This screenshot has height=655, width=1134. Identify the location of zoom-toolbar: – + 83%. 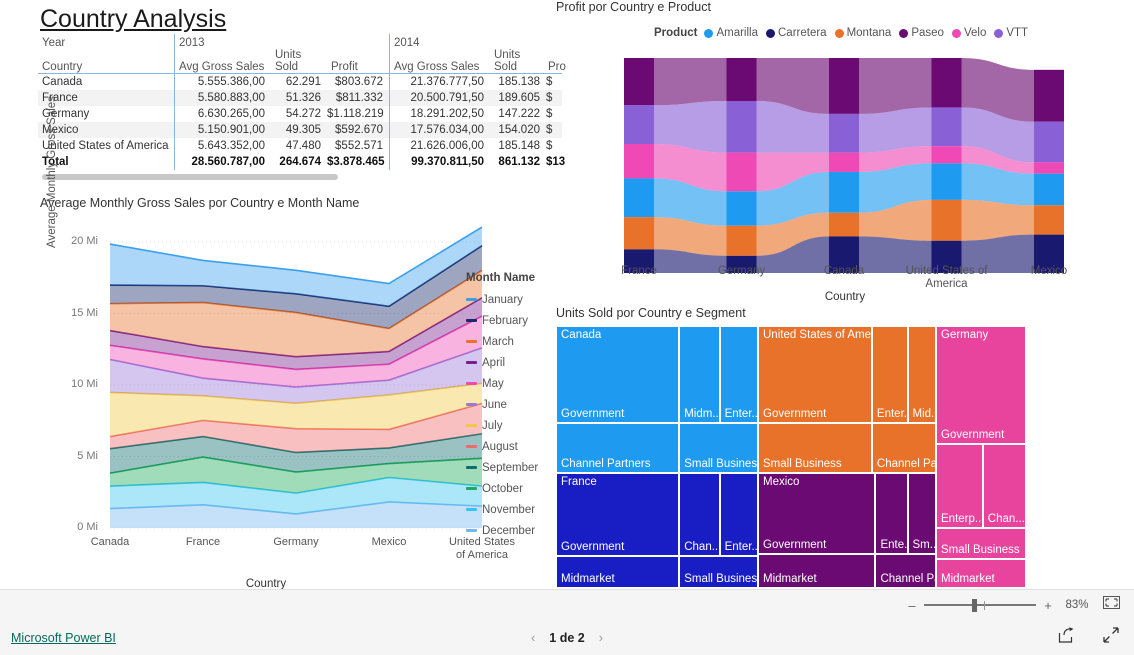
(567, 605).